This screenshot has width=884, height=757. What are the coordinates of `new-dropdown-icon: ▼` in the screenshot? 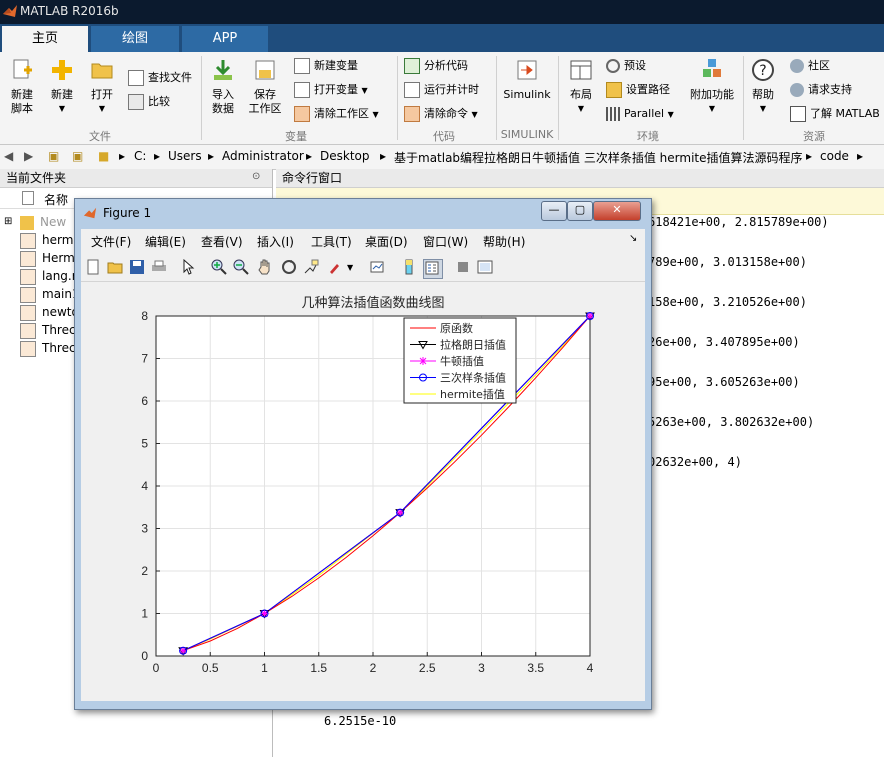 It's located at (62, 108).